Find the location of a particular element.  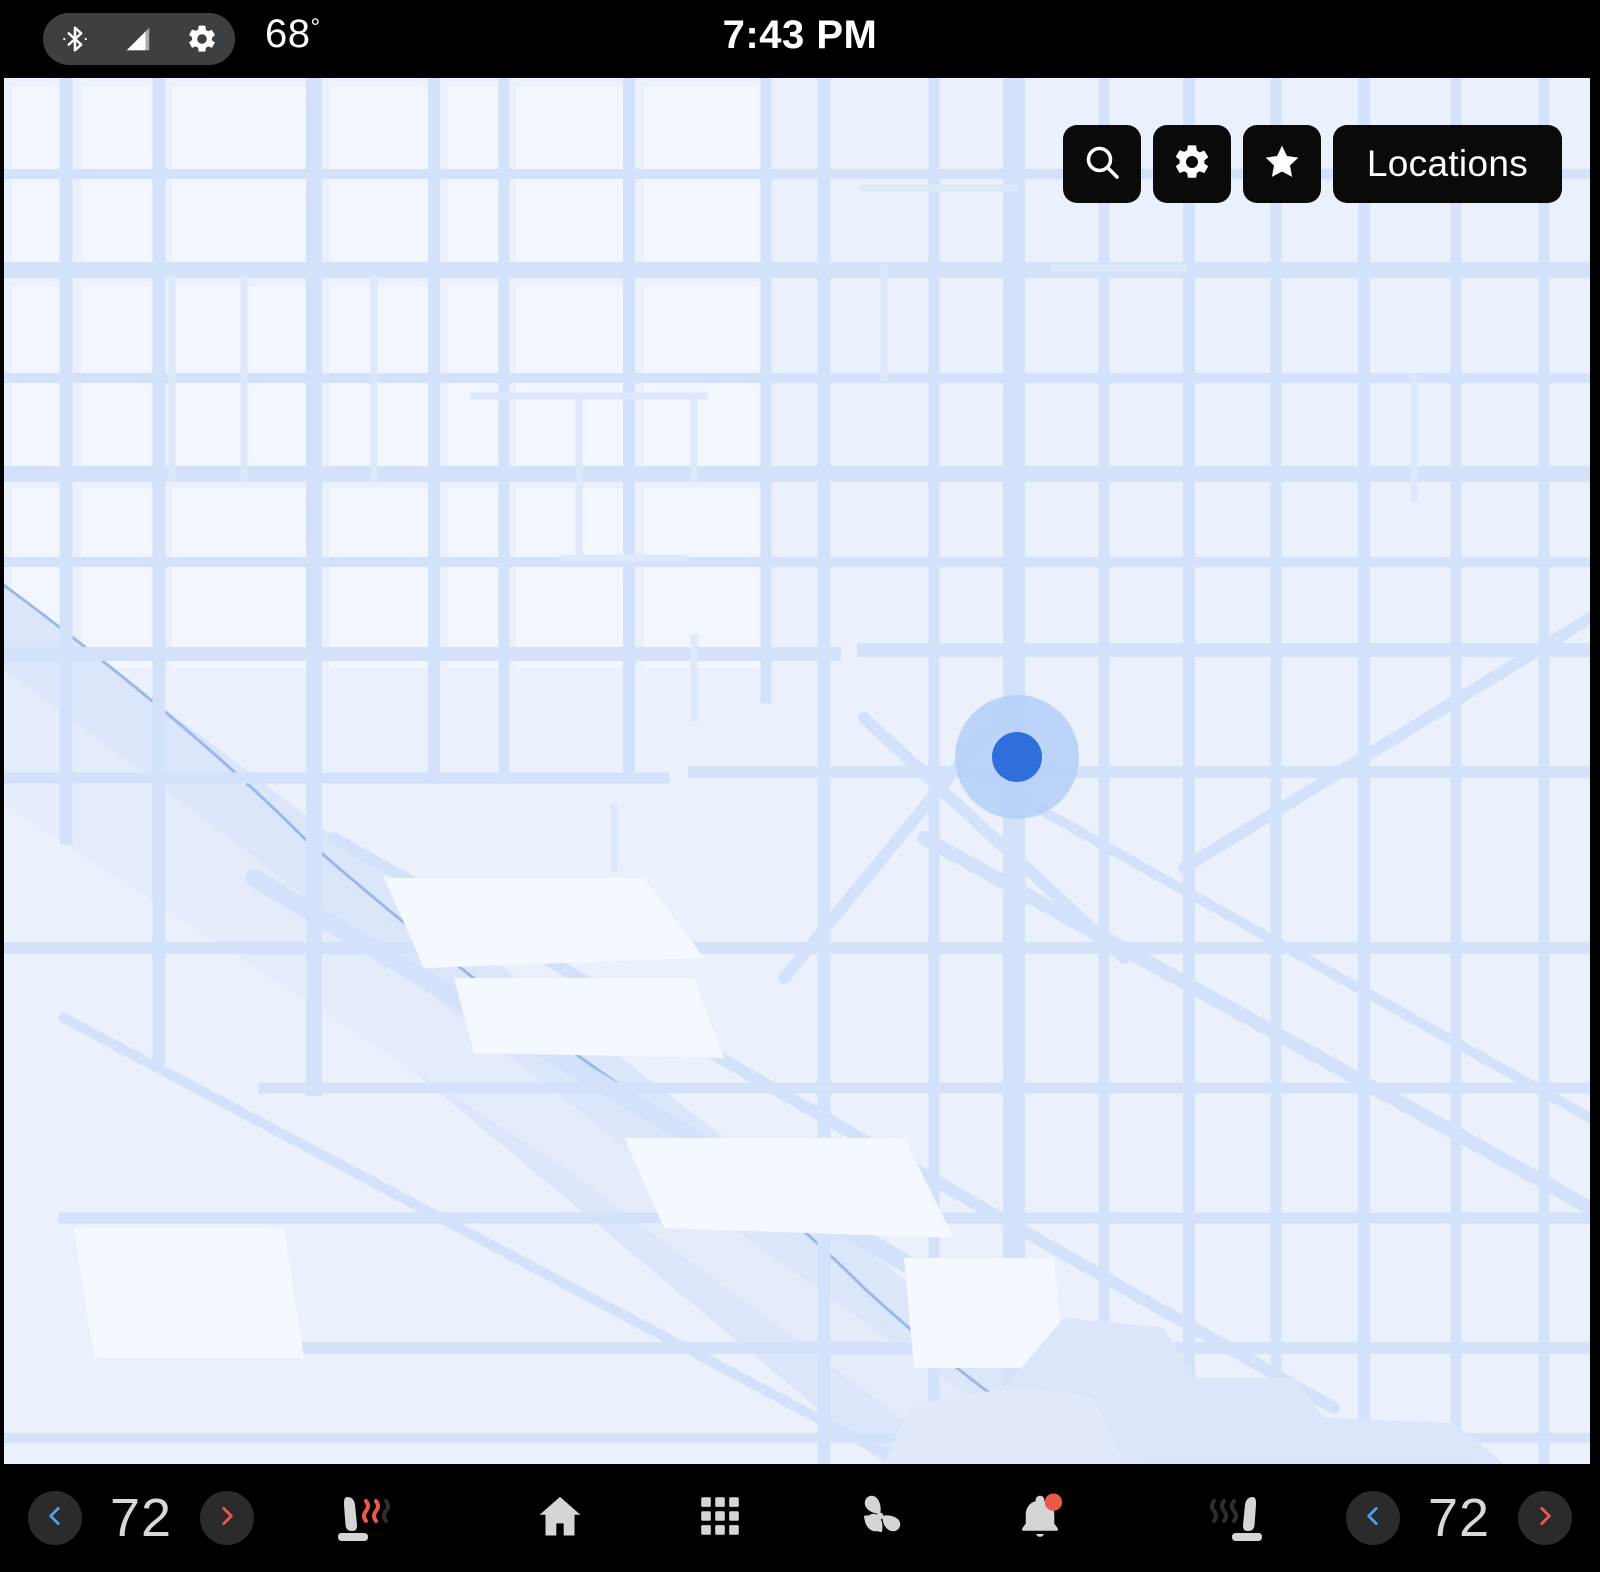

driver-climate-group: 72 is located at coordinates (218, 1518).